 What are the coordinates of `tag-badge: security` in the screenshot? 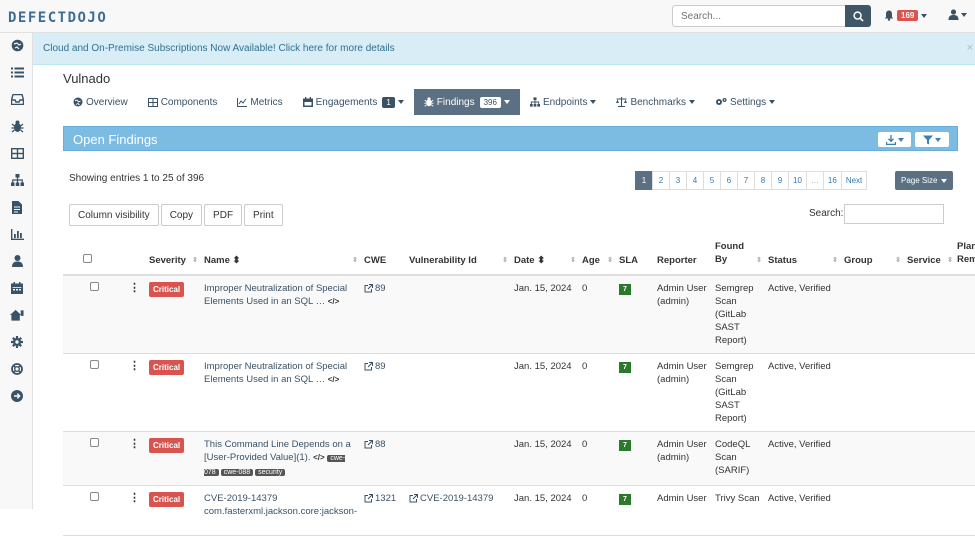 It's located at (270, 472).